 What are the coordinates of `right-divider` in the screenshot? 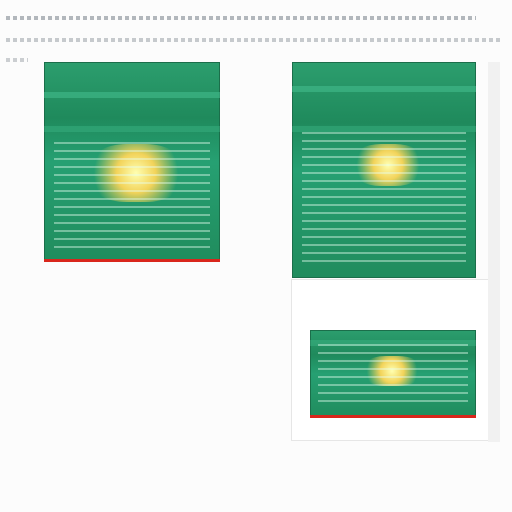 It's located at (494, 252).